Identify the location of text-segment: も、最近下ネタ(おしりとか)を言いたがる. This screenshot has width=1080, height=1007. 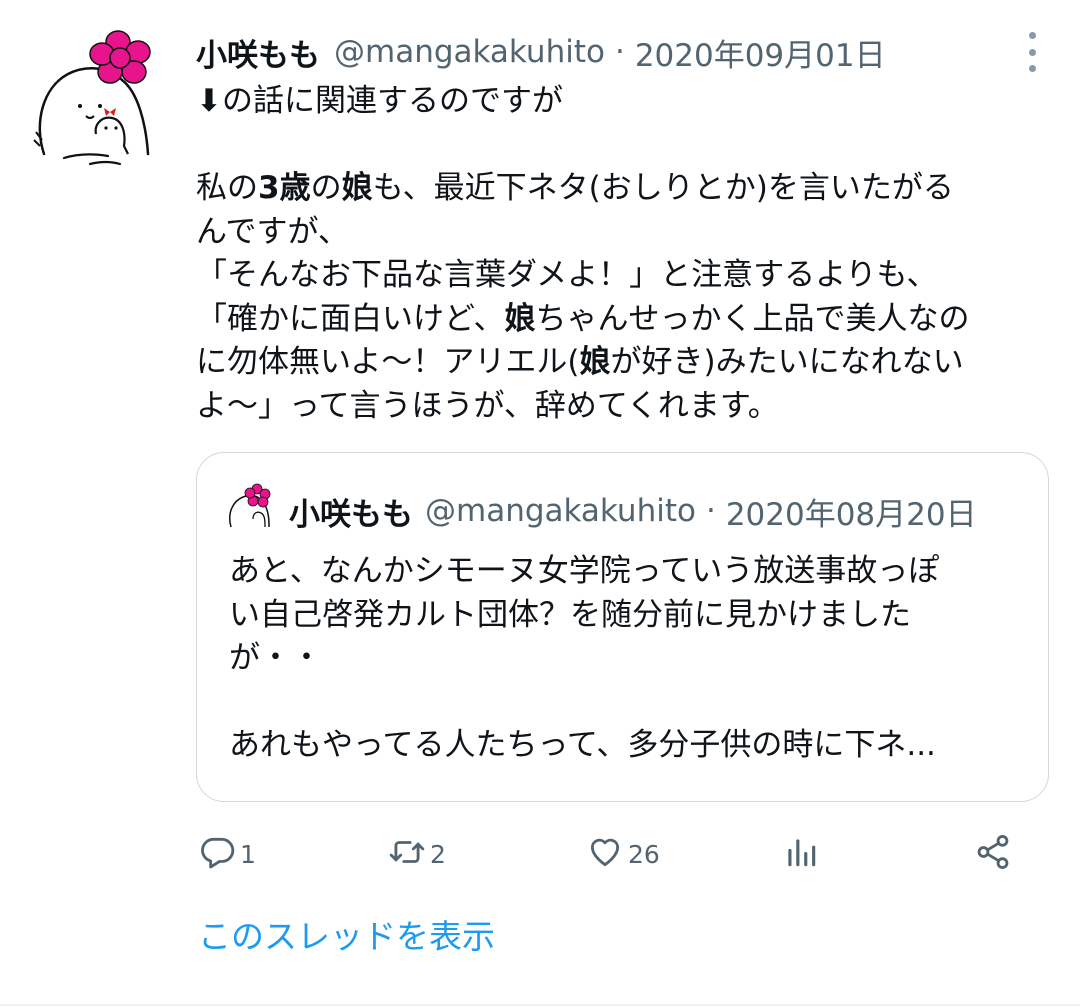
(663, 188).